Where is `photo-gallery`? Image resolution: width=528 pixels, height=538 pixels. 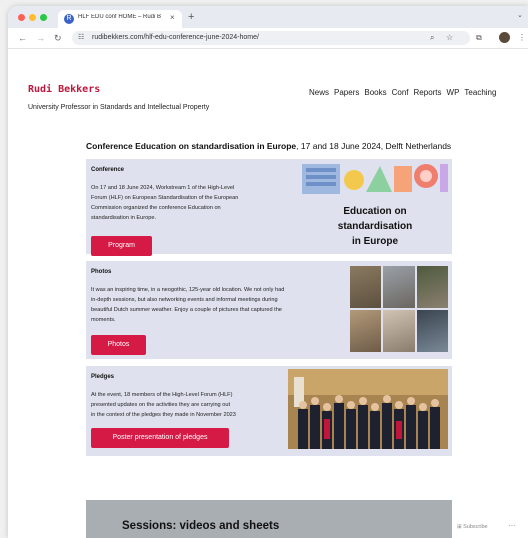 photo-gallery is located at coordinates (399, 309).